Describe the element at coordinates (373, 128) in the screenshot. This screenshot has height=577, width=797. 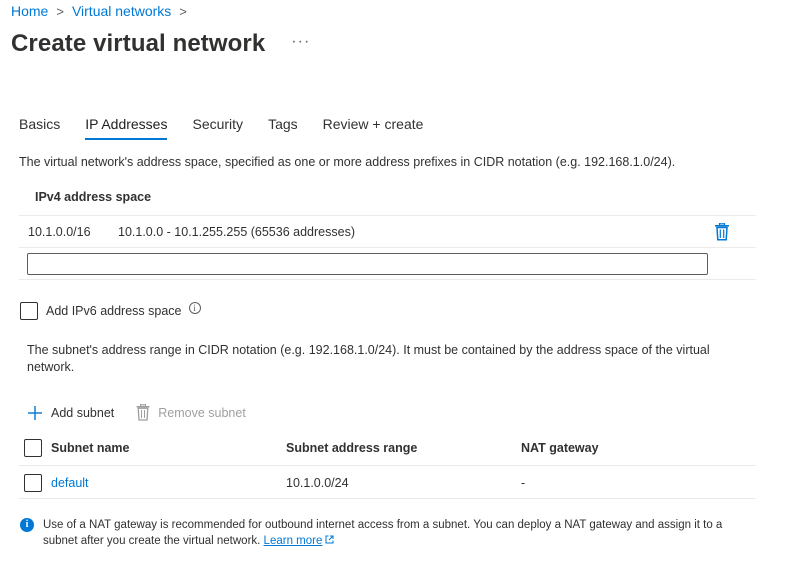
I see `tab-review-create: Review + create` at that location.